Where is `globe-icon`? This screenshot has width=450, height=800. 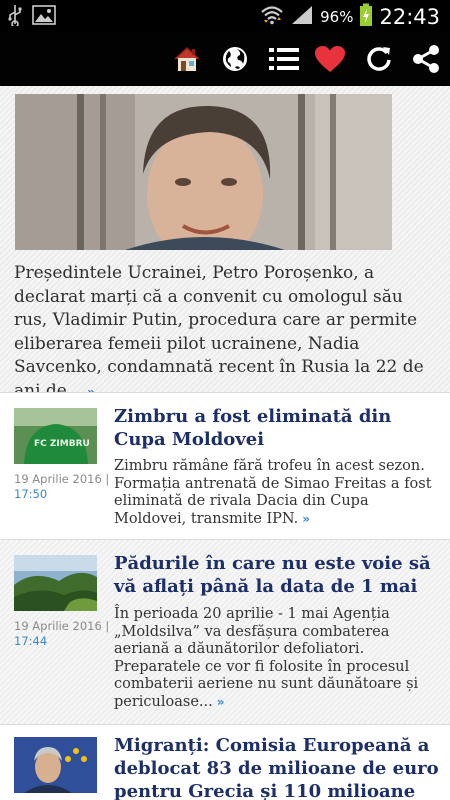
globe-icon is located at coordinates (235, 59).